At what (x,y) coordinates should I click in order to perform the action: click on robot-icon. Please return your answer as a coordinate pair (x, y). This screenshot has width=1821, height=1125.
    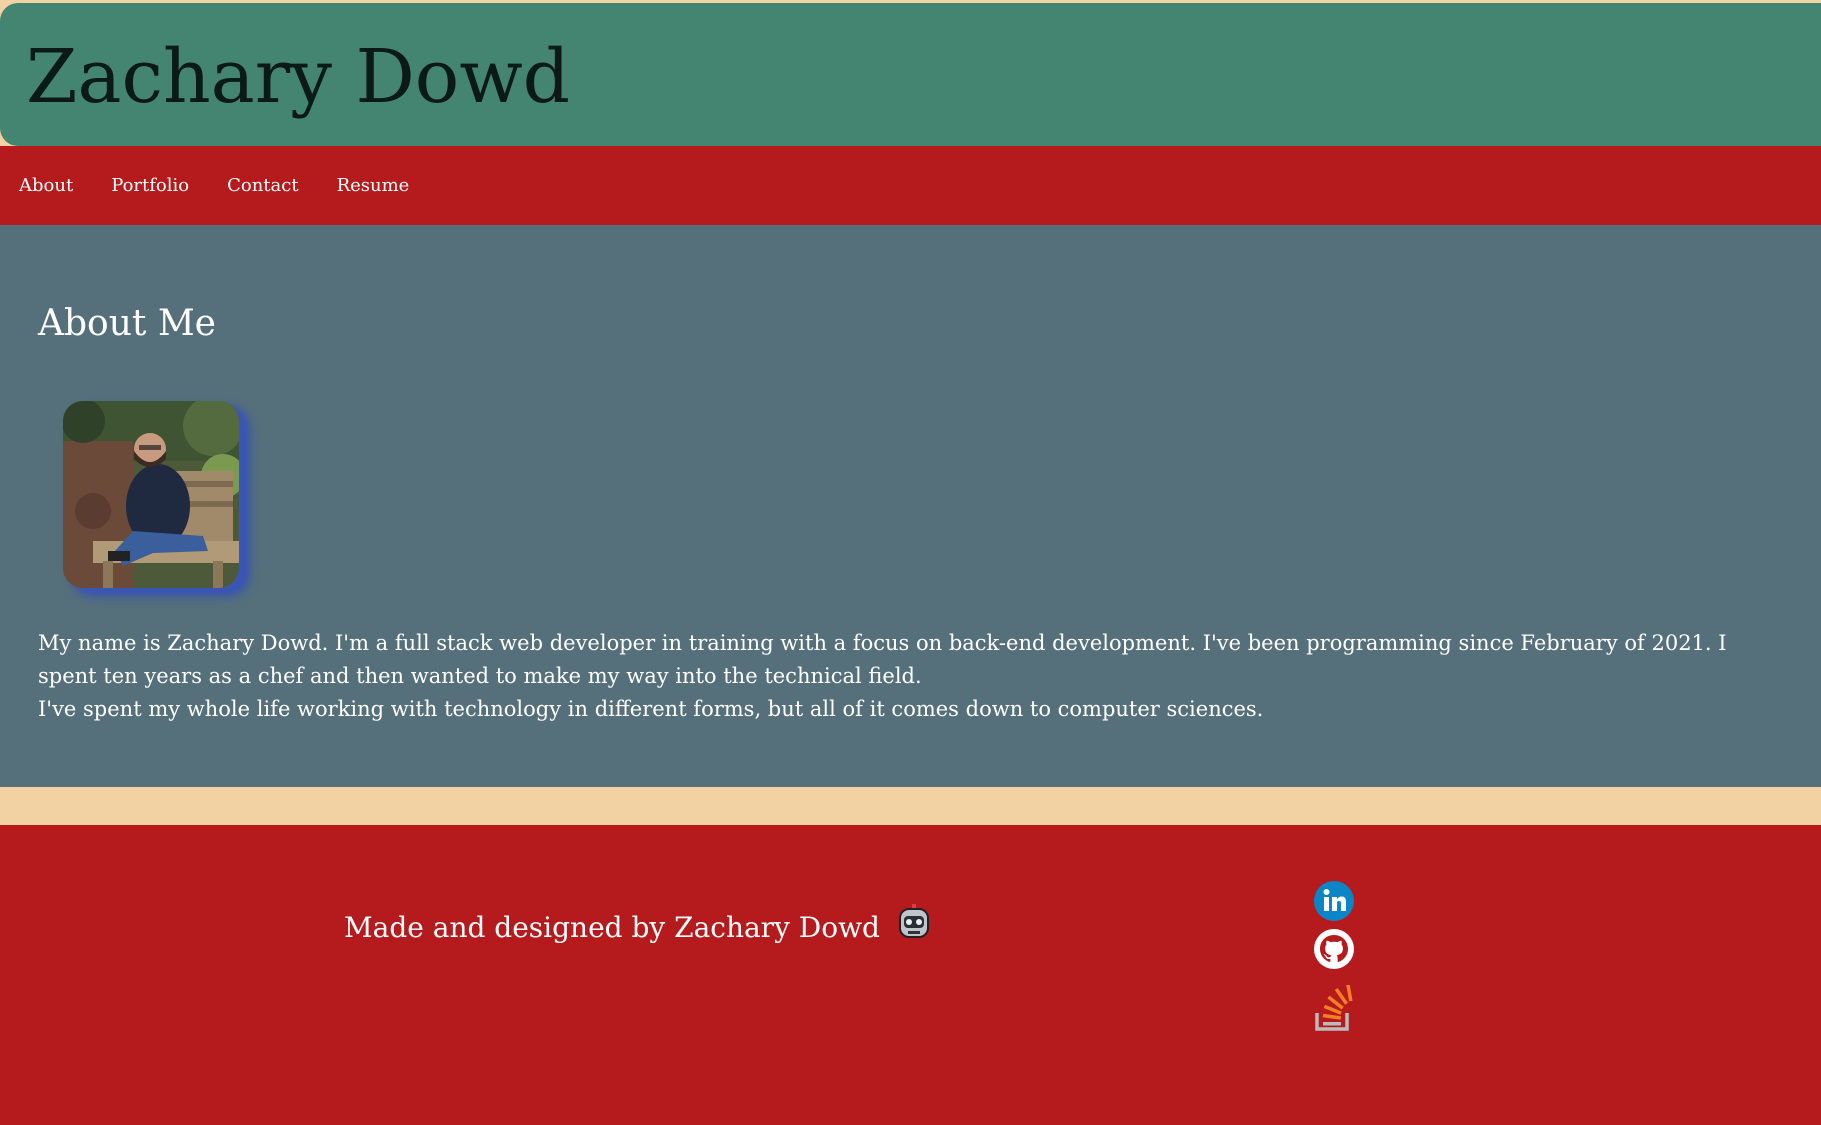
    Looking at the image, I should click on (914, 925).